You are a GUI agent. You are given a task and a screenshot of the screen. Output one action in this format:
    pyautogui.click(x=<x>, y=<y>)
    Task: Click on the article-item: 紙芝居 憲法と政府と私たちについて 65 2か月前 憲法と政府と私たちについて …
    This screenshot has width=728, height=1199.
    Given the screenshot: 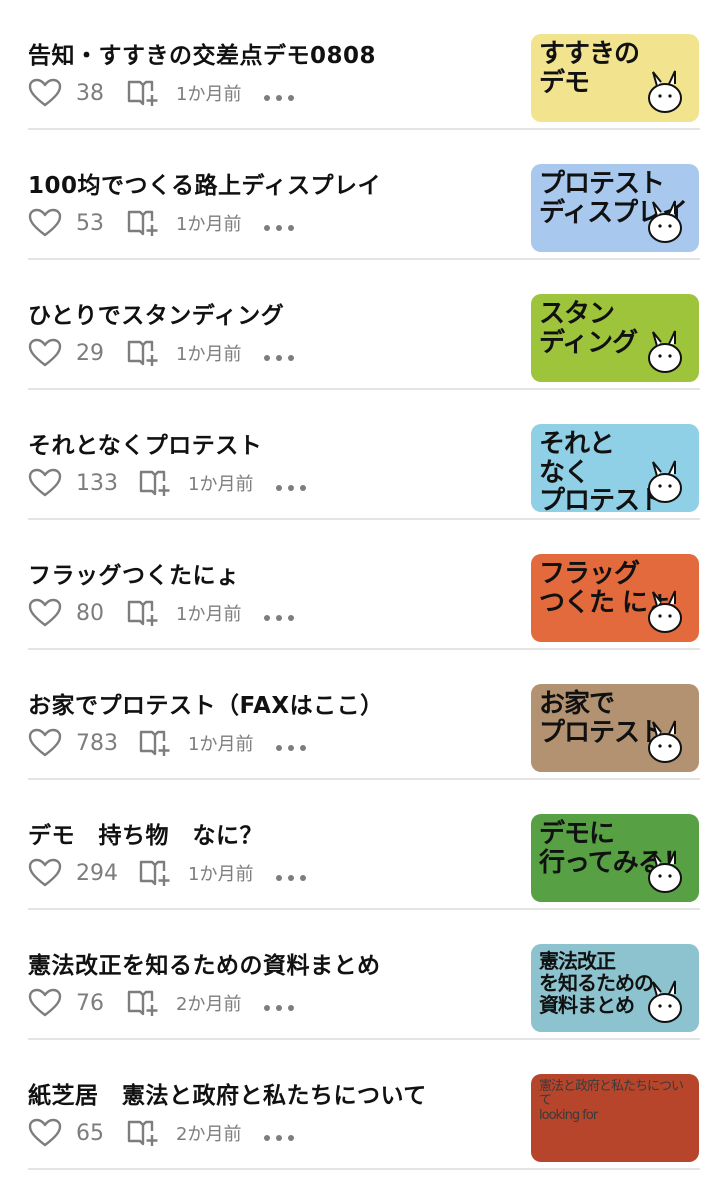 What is the action you would take?
    pyautogui.click(x=364, y=1105)
    